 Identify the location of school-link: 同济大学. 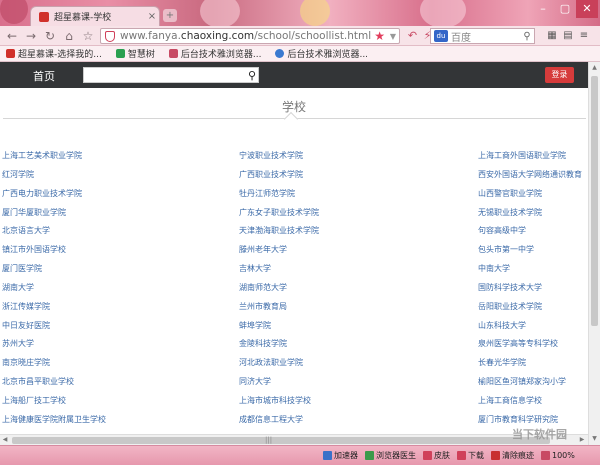
(354, 381).